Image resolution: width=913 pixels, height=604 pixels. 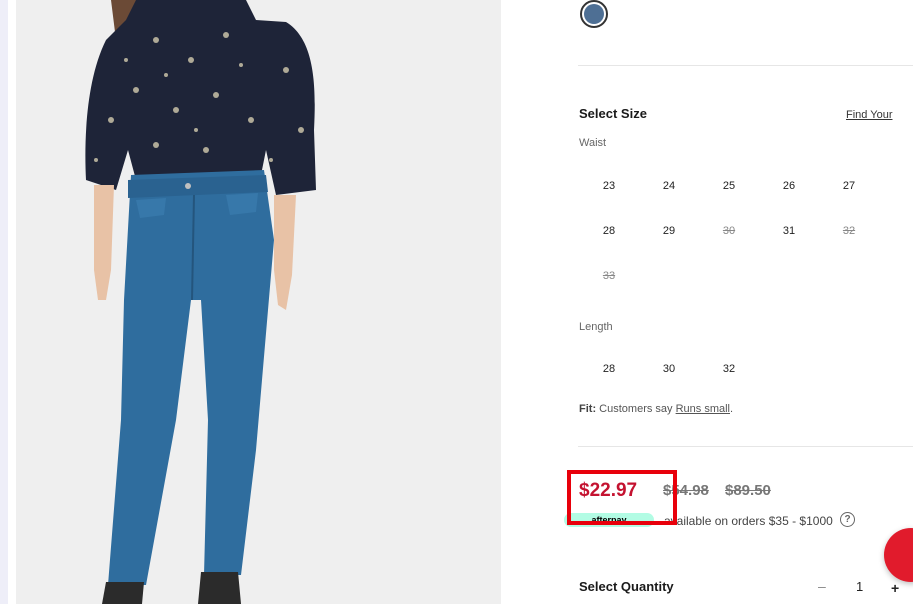 I want to click on quantity-decrease-button: –, so click(x=822, y=586).